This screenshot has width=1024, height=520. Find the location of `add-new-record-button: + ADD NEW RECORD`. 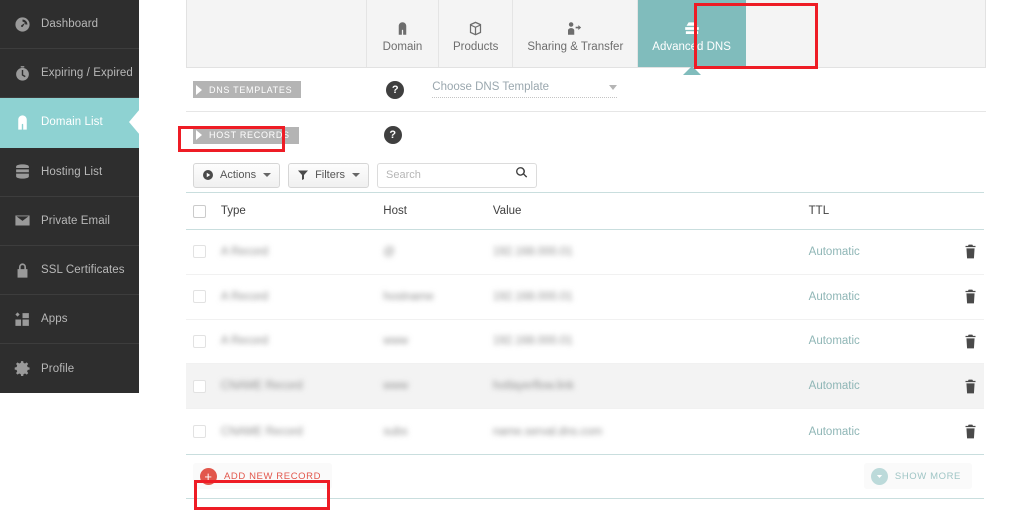

add-new-record-button: + ADD NEW RECORD is located at coordinates (263, 476).